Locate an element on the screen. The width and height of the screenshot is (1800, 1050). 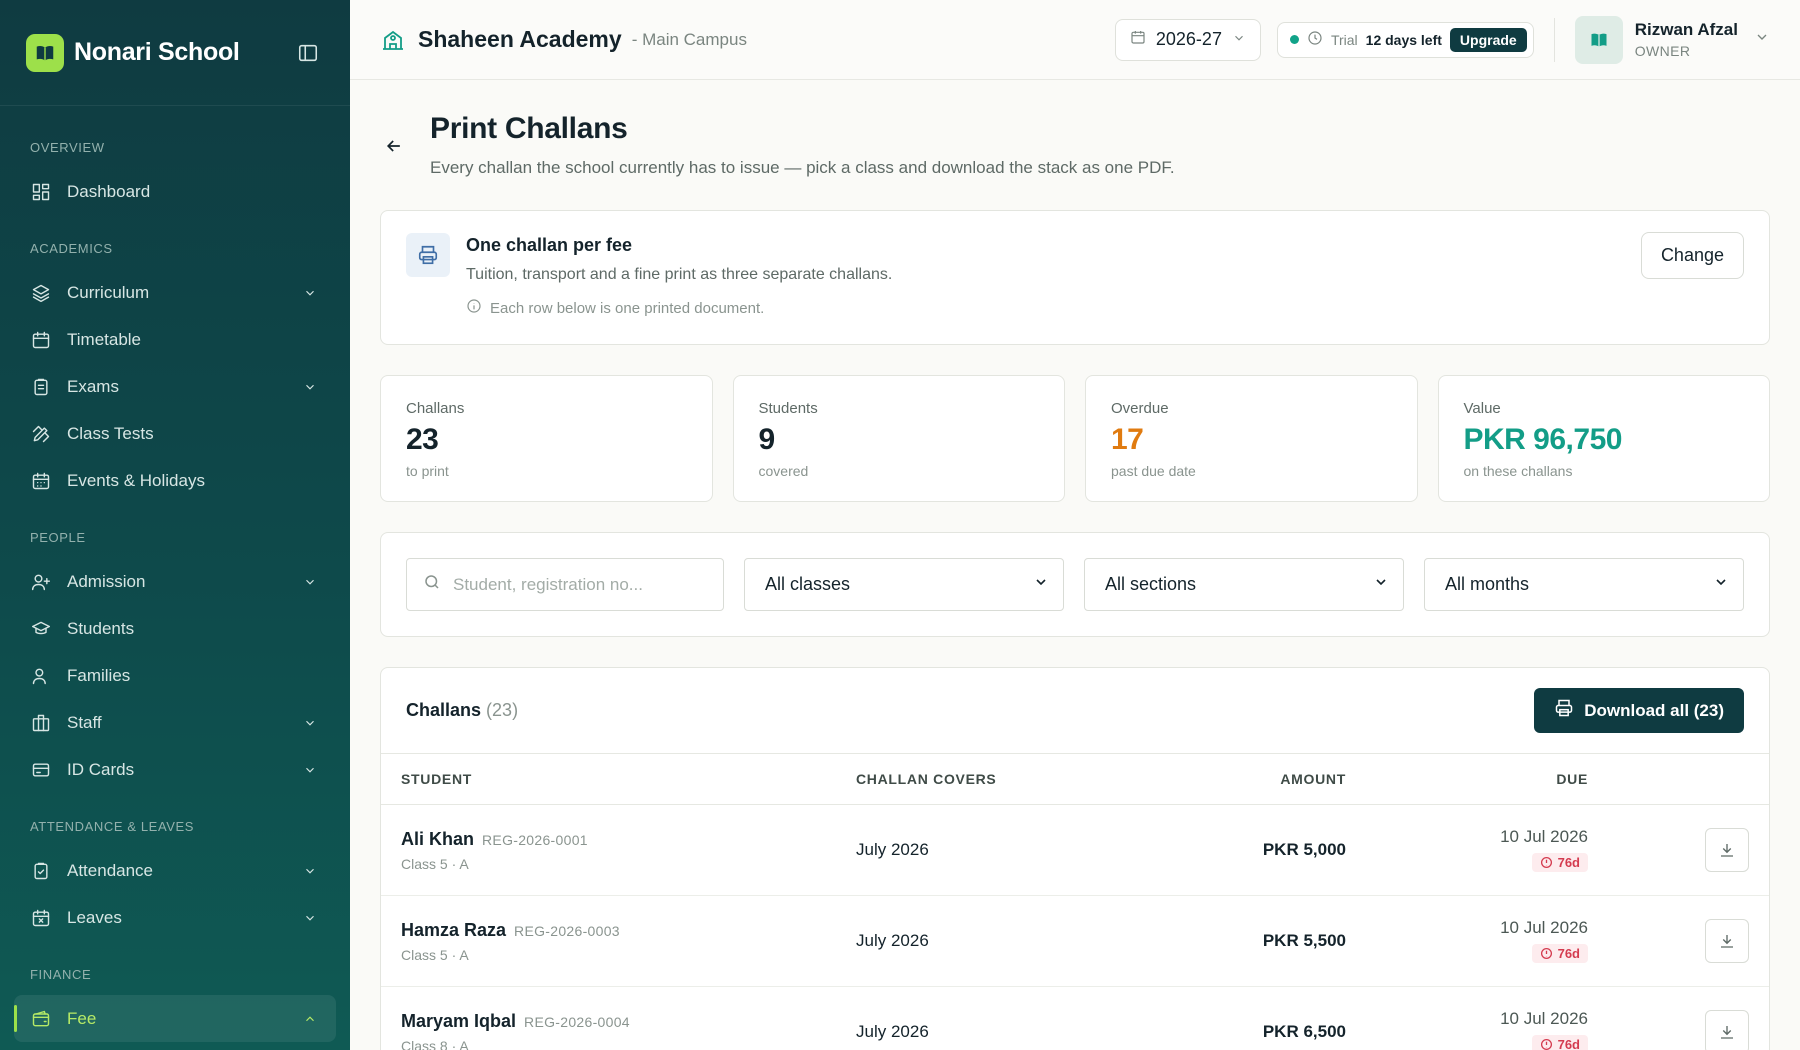
column-header-due: DUE is located at coordinates (1467, 779).